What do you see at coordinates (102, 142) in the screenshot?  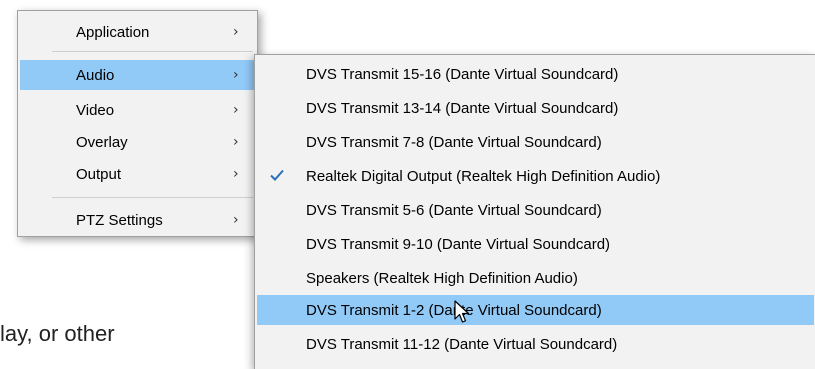 I see `menu-item-label: Overlay` at bounding box center [102, 142].